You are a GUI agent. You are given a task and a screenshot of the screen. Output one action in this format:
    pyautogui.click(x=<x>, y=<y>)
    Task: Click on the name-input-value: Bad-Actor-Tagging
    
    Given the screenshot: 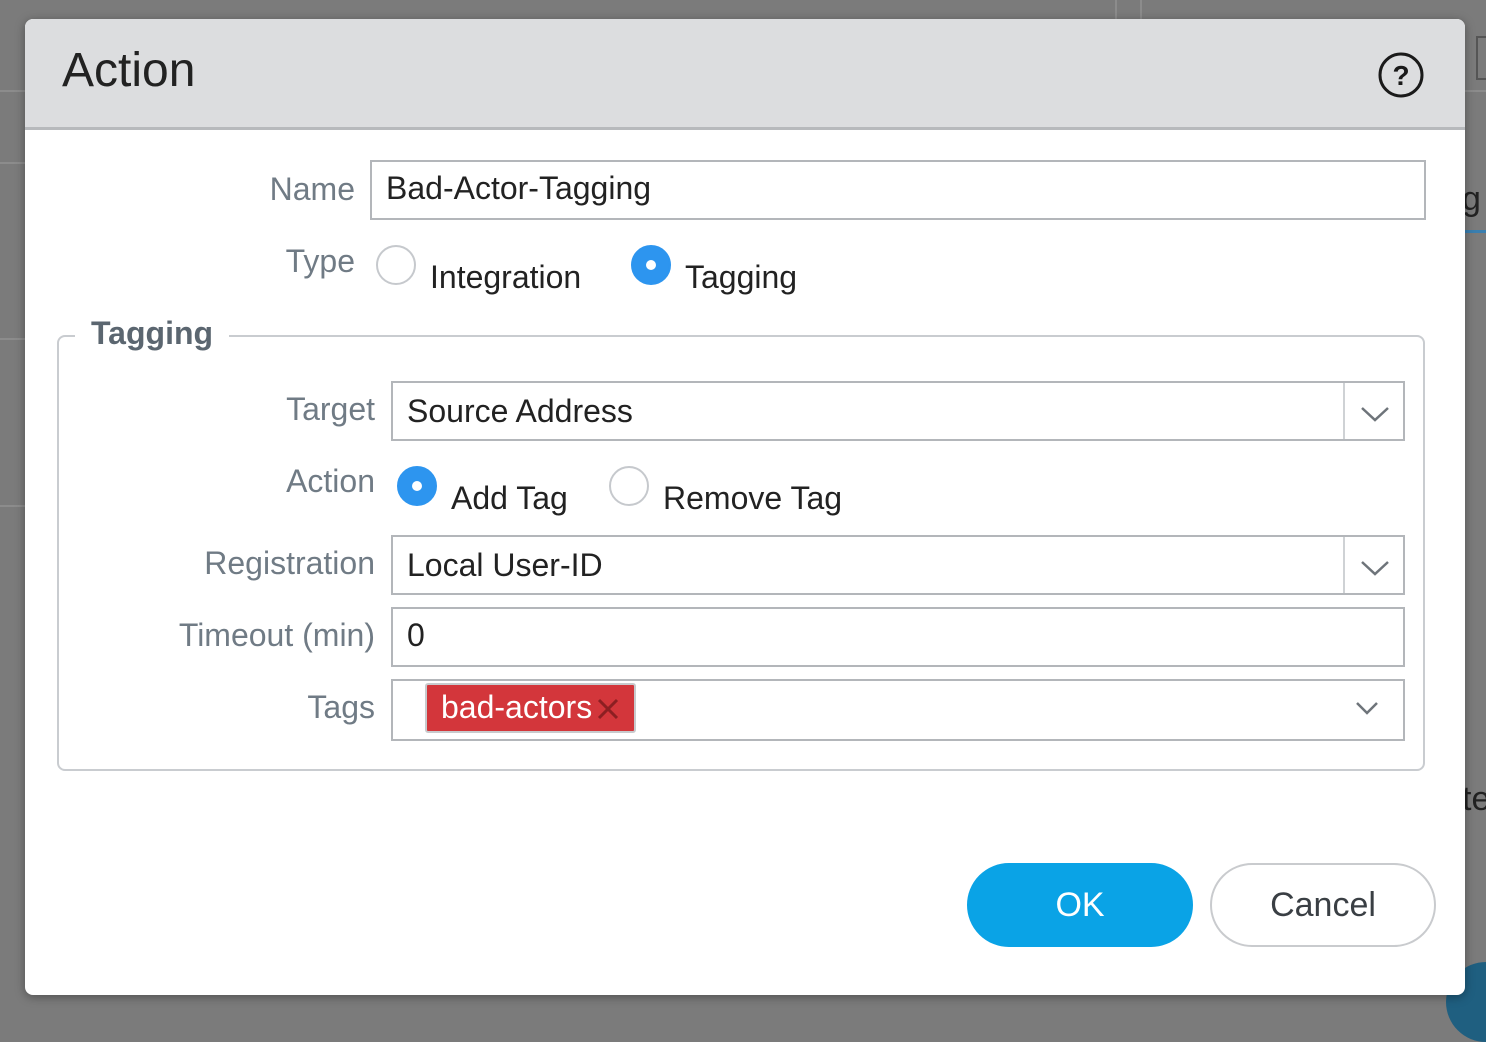 What is the action you would take?
    pyautogui.click(x=519, y=188)
    